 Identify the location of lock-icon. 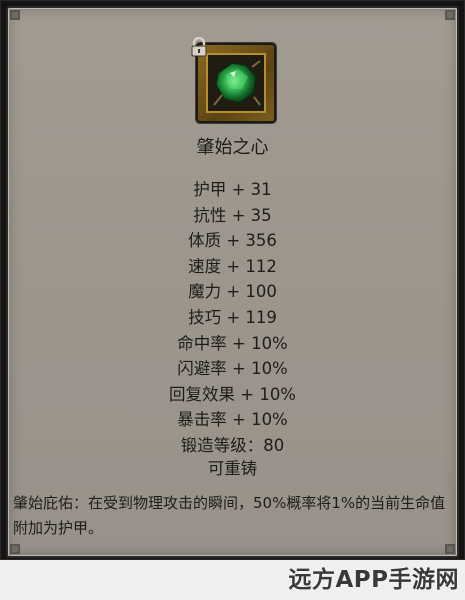
(199, 47).